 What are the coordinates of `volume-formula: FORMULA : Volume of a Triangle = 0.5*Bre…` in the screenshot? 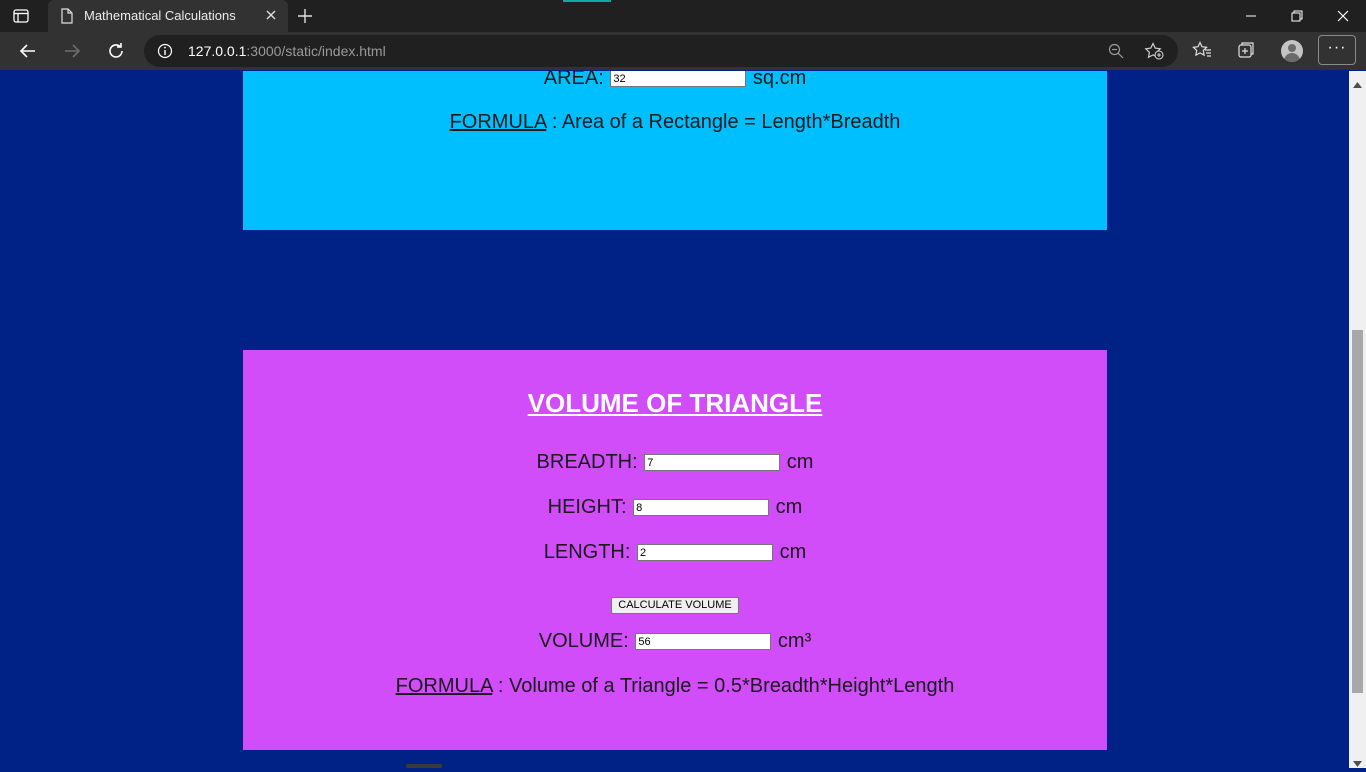 It's located at (675, 686).